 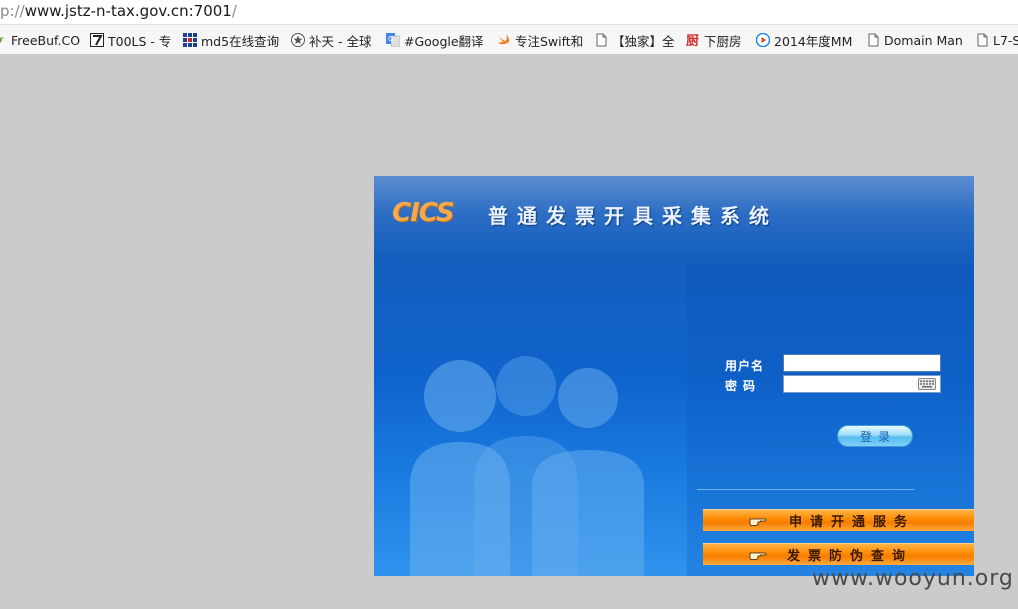 What do you see at coordinates (745, 366) in the screenshot?
I see `username-label: 用户名` at bounding box center [745, 366].